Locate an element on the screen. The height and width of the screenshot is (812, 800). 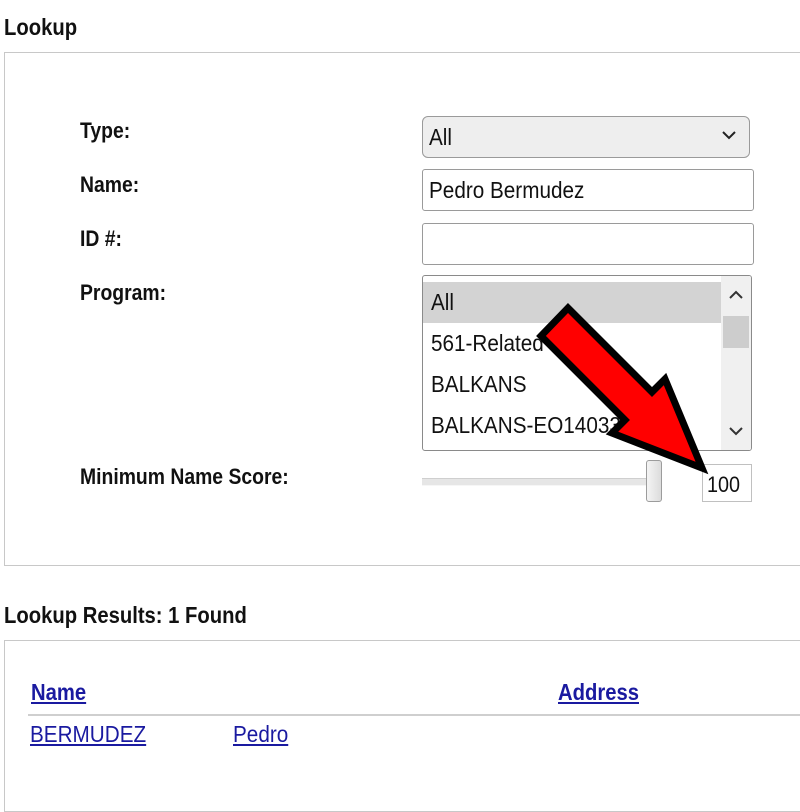
program-listbox: All 561-Related BALKANS BALKANS-EO14033 is located at coordinates (587, 363).